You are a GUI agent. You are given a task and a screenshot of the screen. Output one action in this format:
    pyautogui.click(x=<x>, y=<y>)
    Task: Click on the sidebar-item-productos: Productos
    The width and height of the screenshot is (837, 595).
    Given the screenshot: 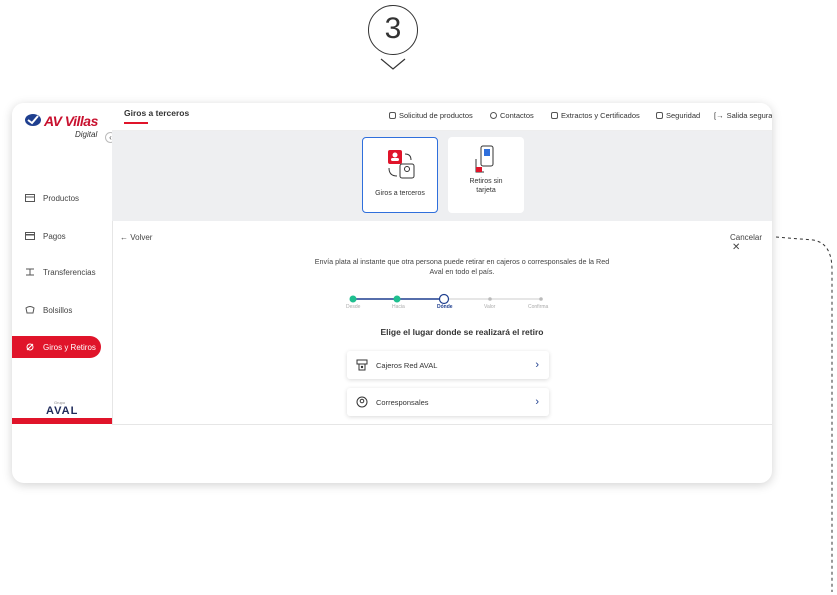 What is the action you would take?
    pyautogui.click(x=62, y=198)
    